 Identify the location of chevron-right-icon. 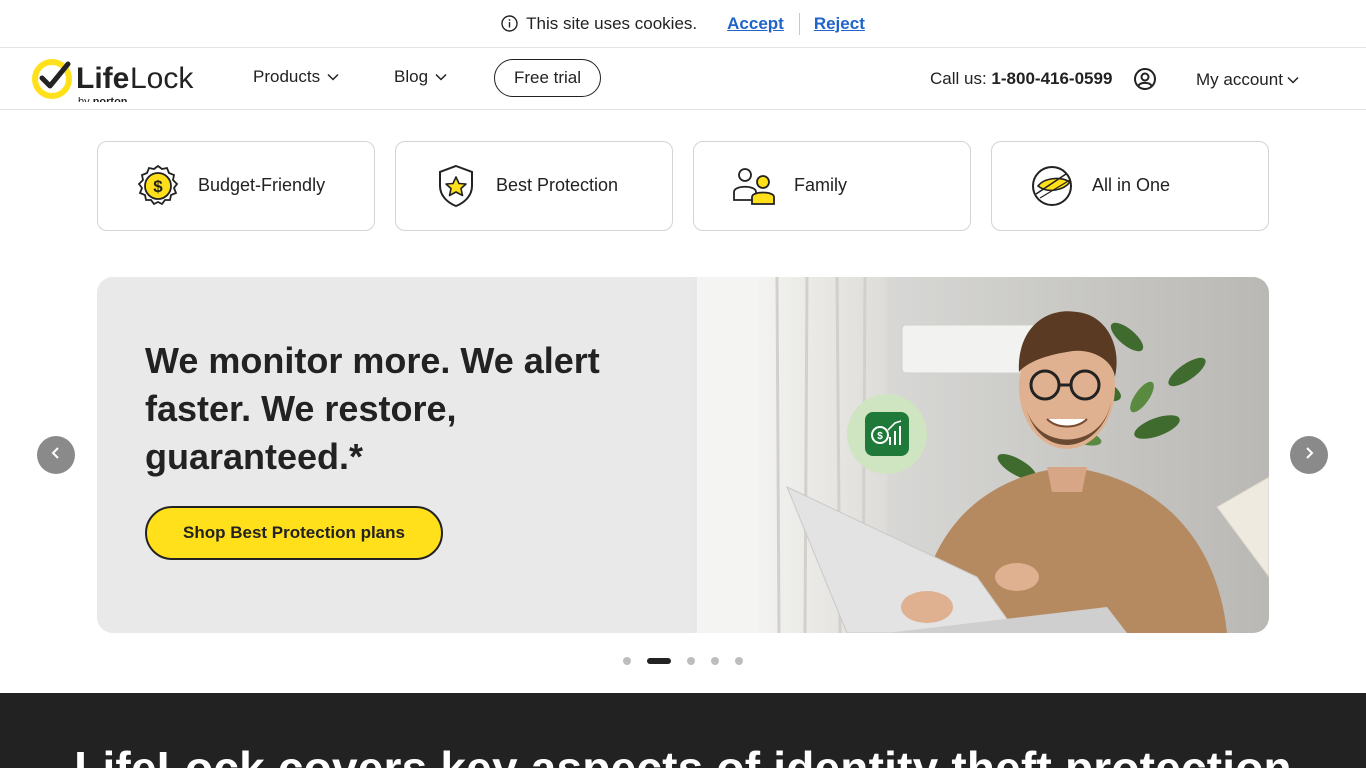
(1309, 455).